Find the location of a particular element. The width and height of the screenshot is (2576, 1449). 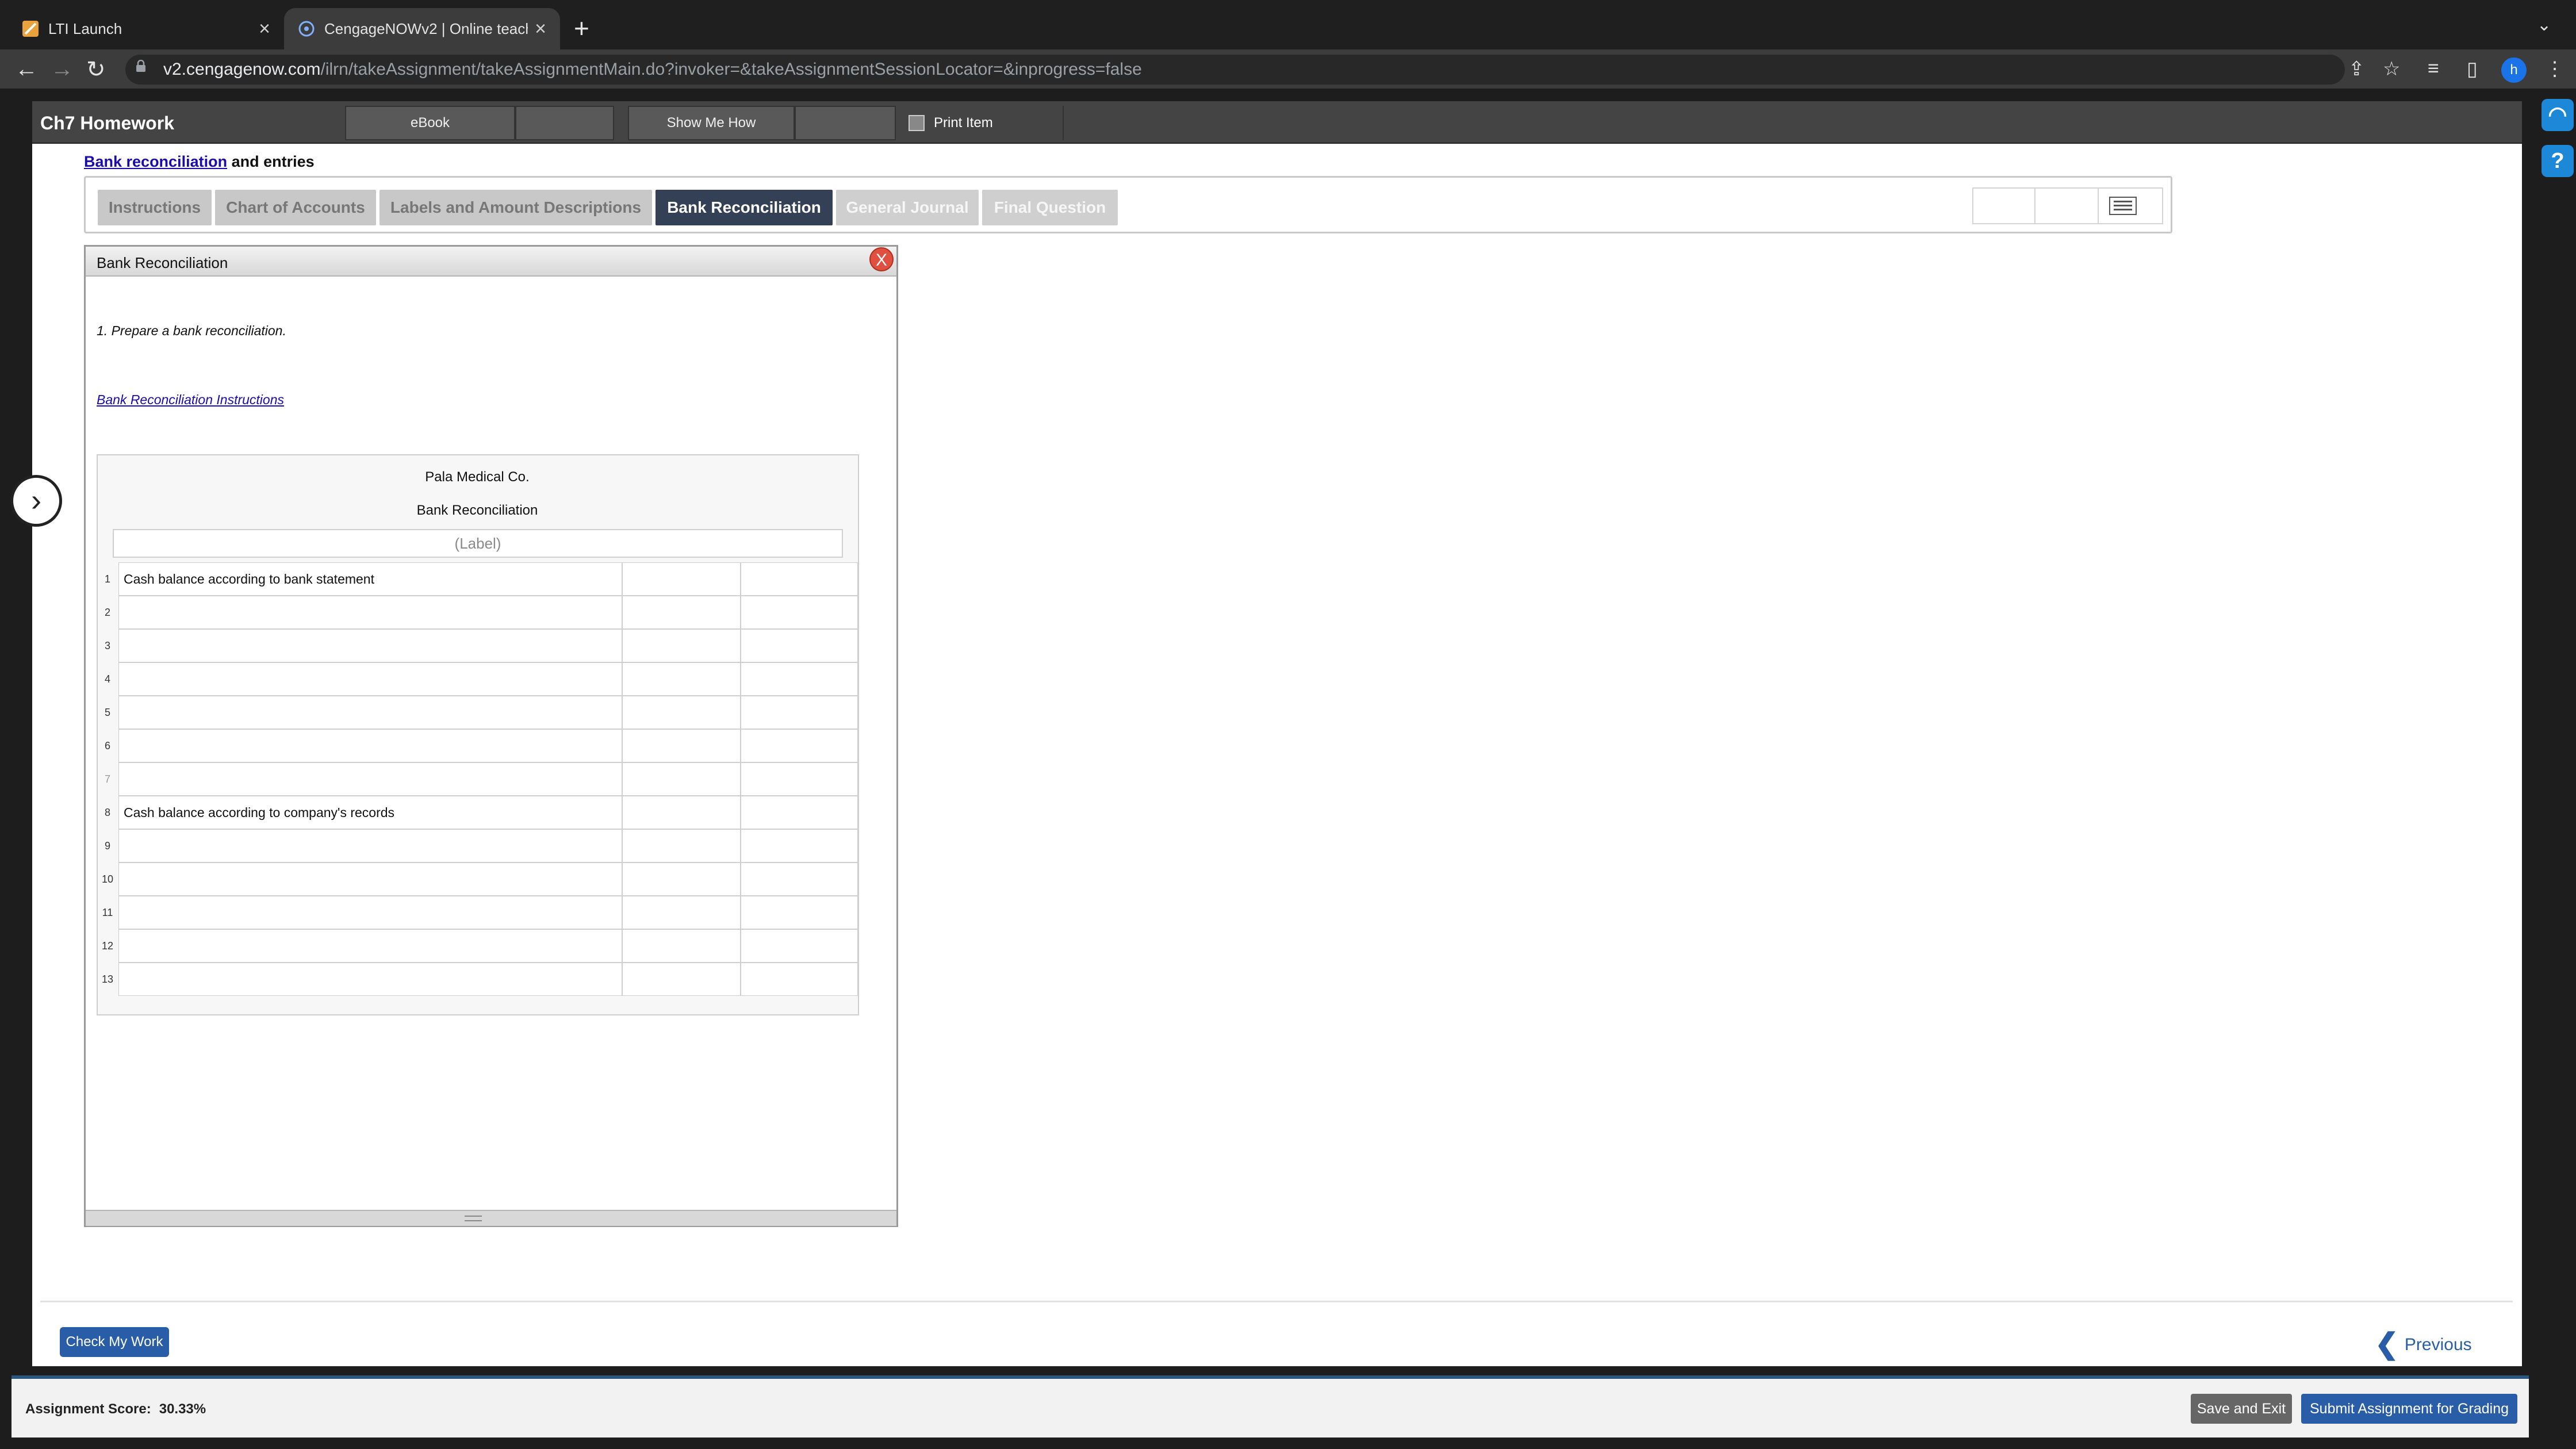

new-tab-icon: + is located at coordinates (581, 28).